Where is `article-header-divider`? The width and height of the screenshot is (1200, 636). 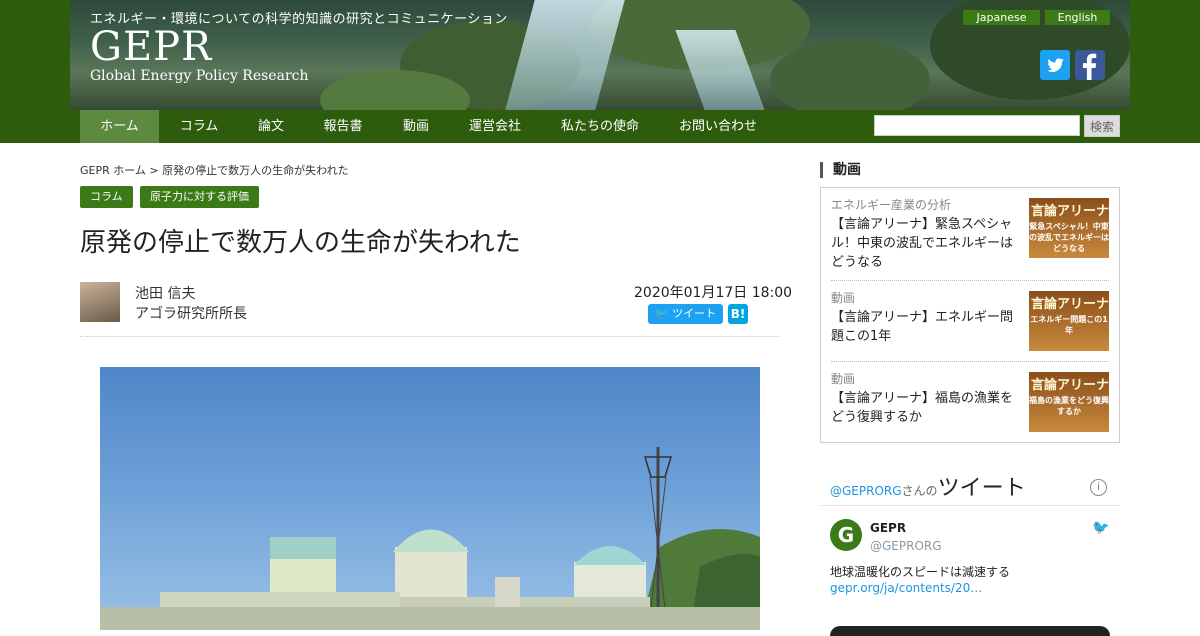 article-header-divider is located at coordinates (430, 336).